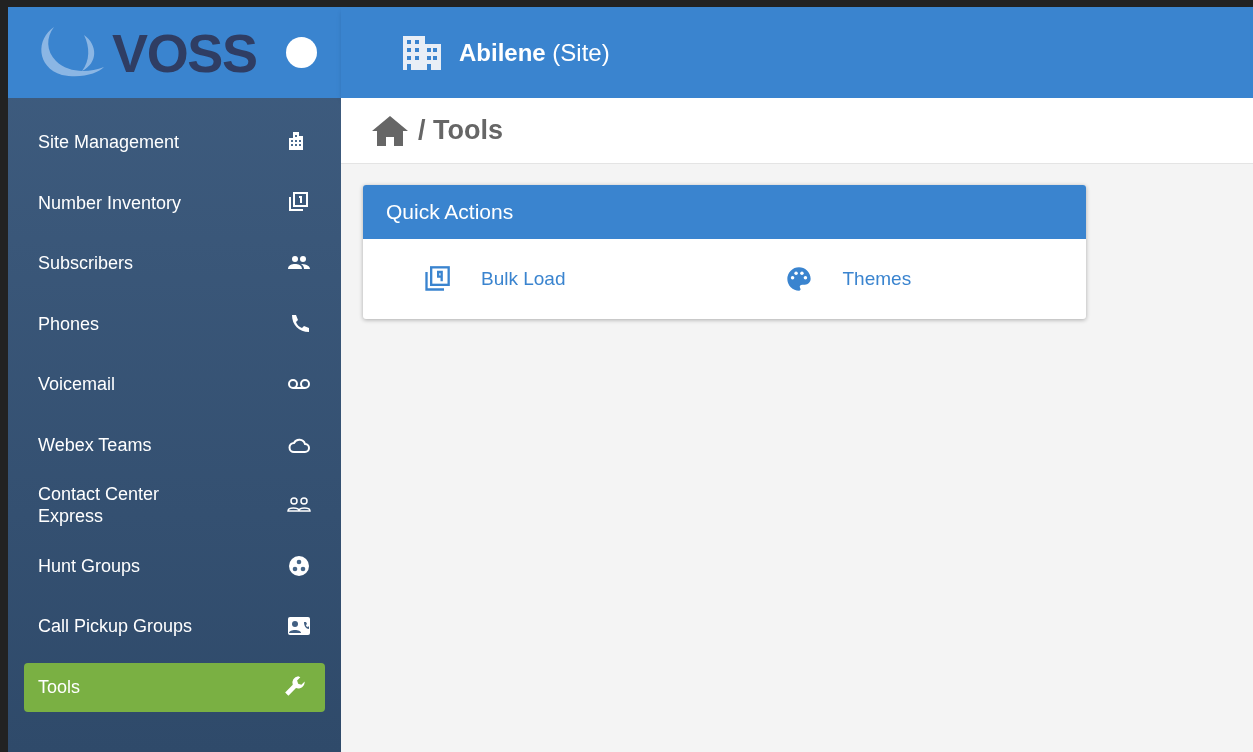 The height and width of the screenshot is (752, 1253). Describe the element at coordinates (798, 279) in the screenshot. I see `palette-icon` at that location.